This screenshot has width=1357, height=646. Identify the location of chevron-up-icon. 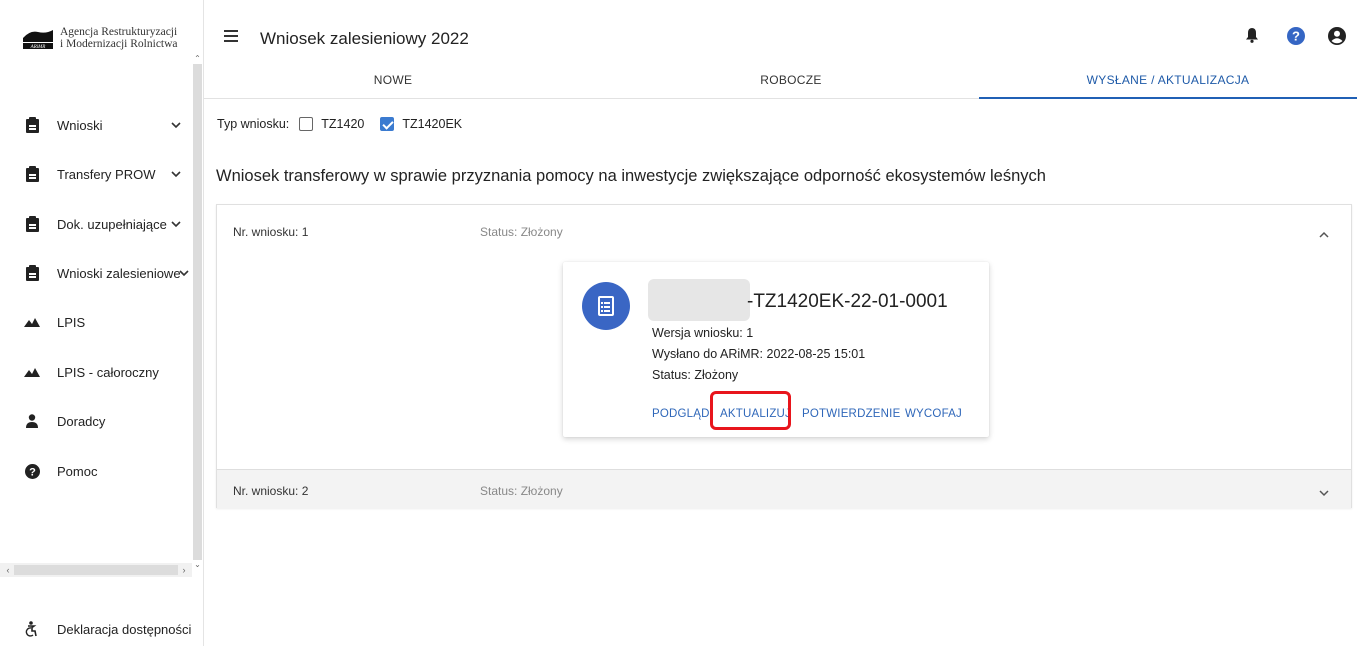
(1326, 232).